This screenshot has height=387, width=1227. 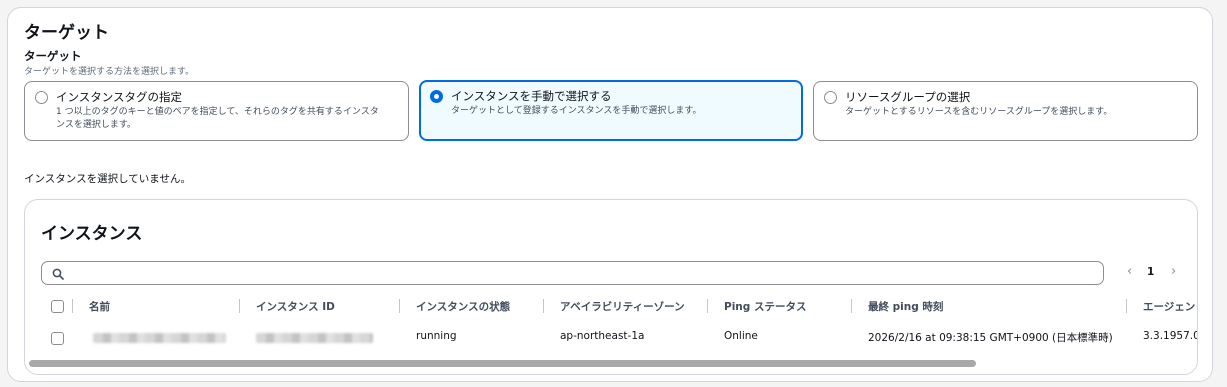 I want to click on last-ping-time: 2026/2/16 at 09:38:15 GMT+0900 (日本標準時), so click(x=990, y=338).